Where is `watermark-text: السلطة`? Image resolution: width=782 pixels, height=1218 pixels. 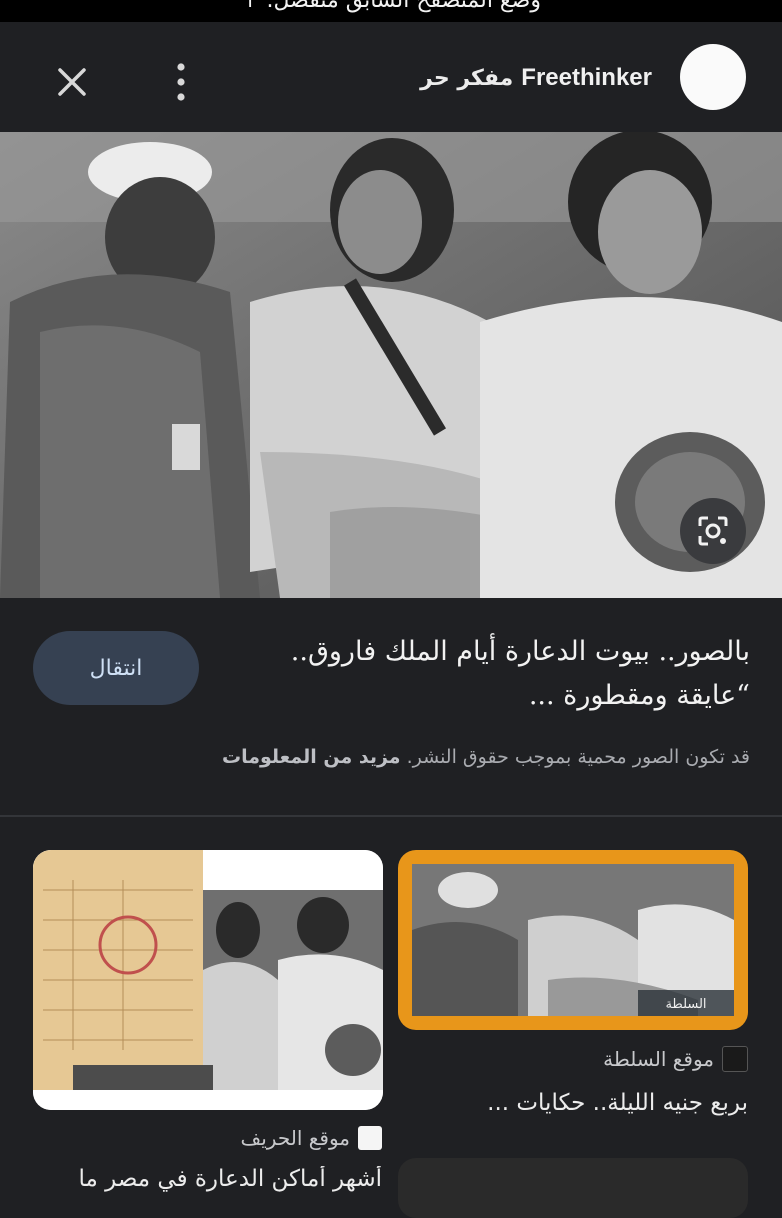
watermark-text: السلطة is located at coordinates (685, 1004).